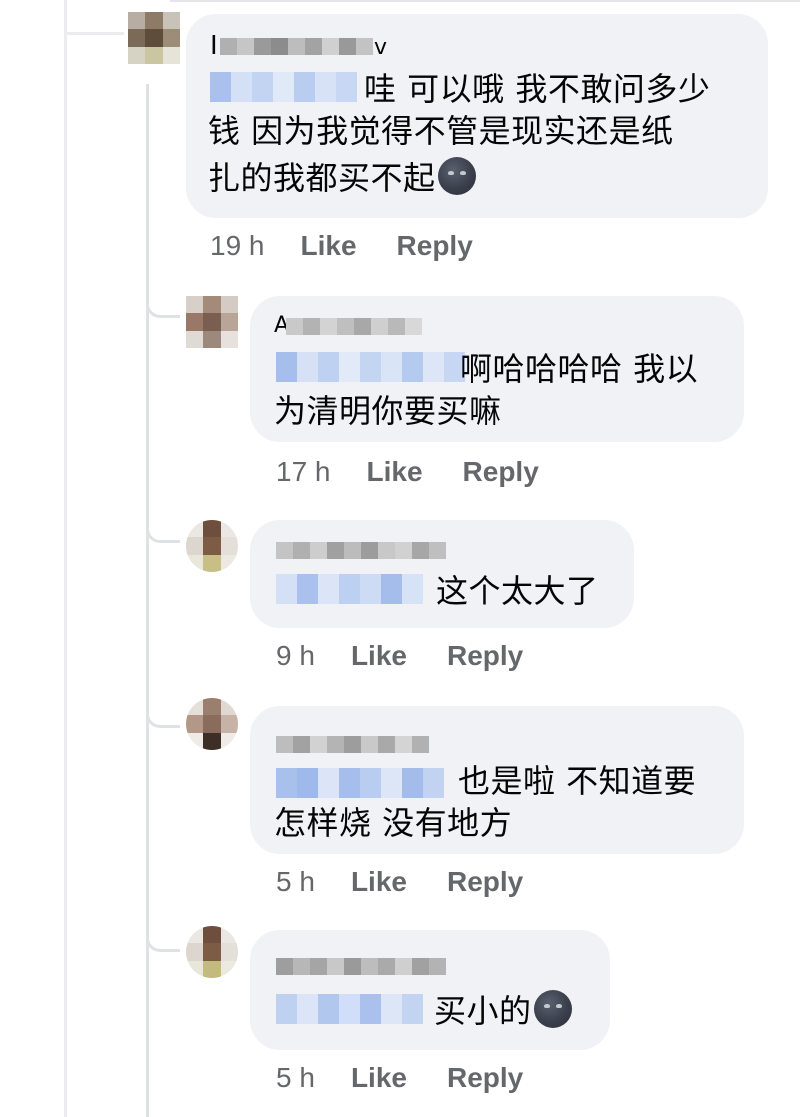 The width and height of the screenshot is (800, 1117). What do you see at coordinates (65, 558) in the screenshot?
I see `thread-line-outer` at bounding box center [65, 558].